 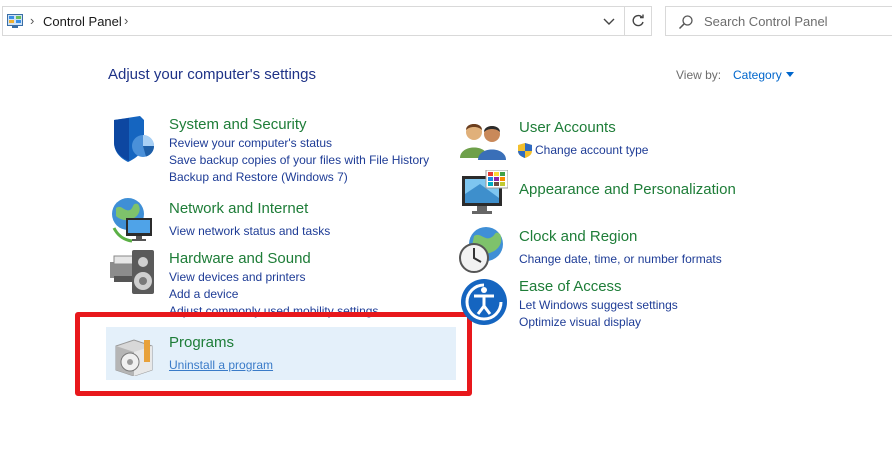 I want to click on link-date-time-formats: Change date, time, or number formats, so click(x=620, y=259).